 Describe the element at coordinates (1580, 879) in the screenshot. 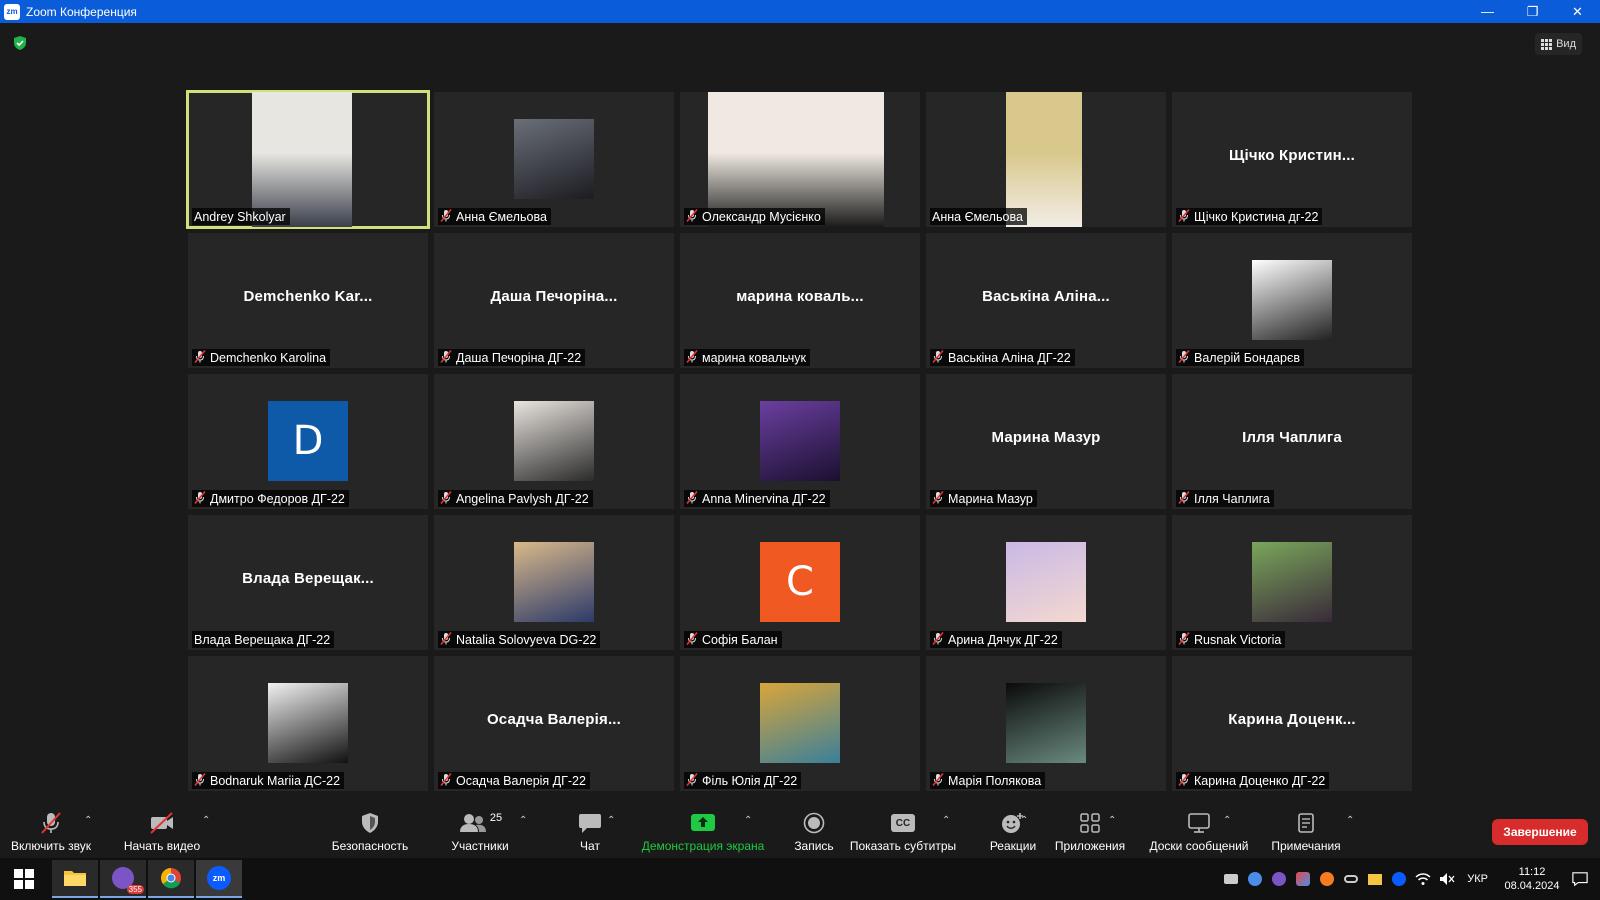

I see `notifications-icon` at that location.